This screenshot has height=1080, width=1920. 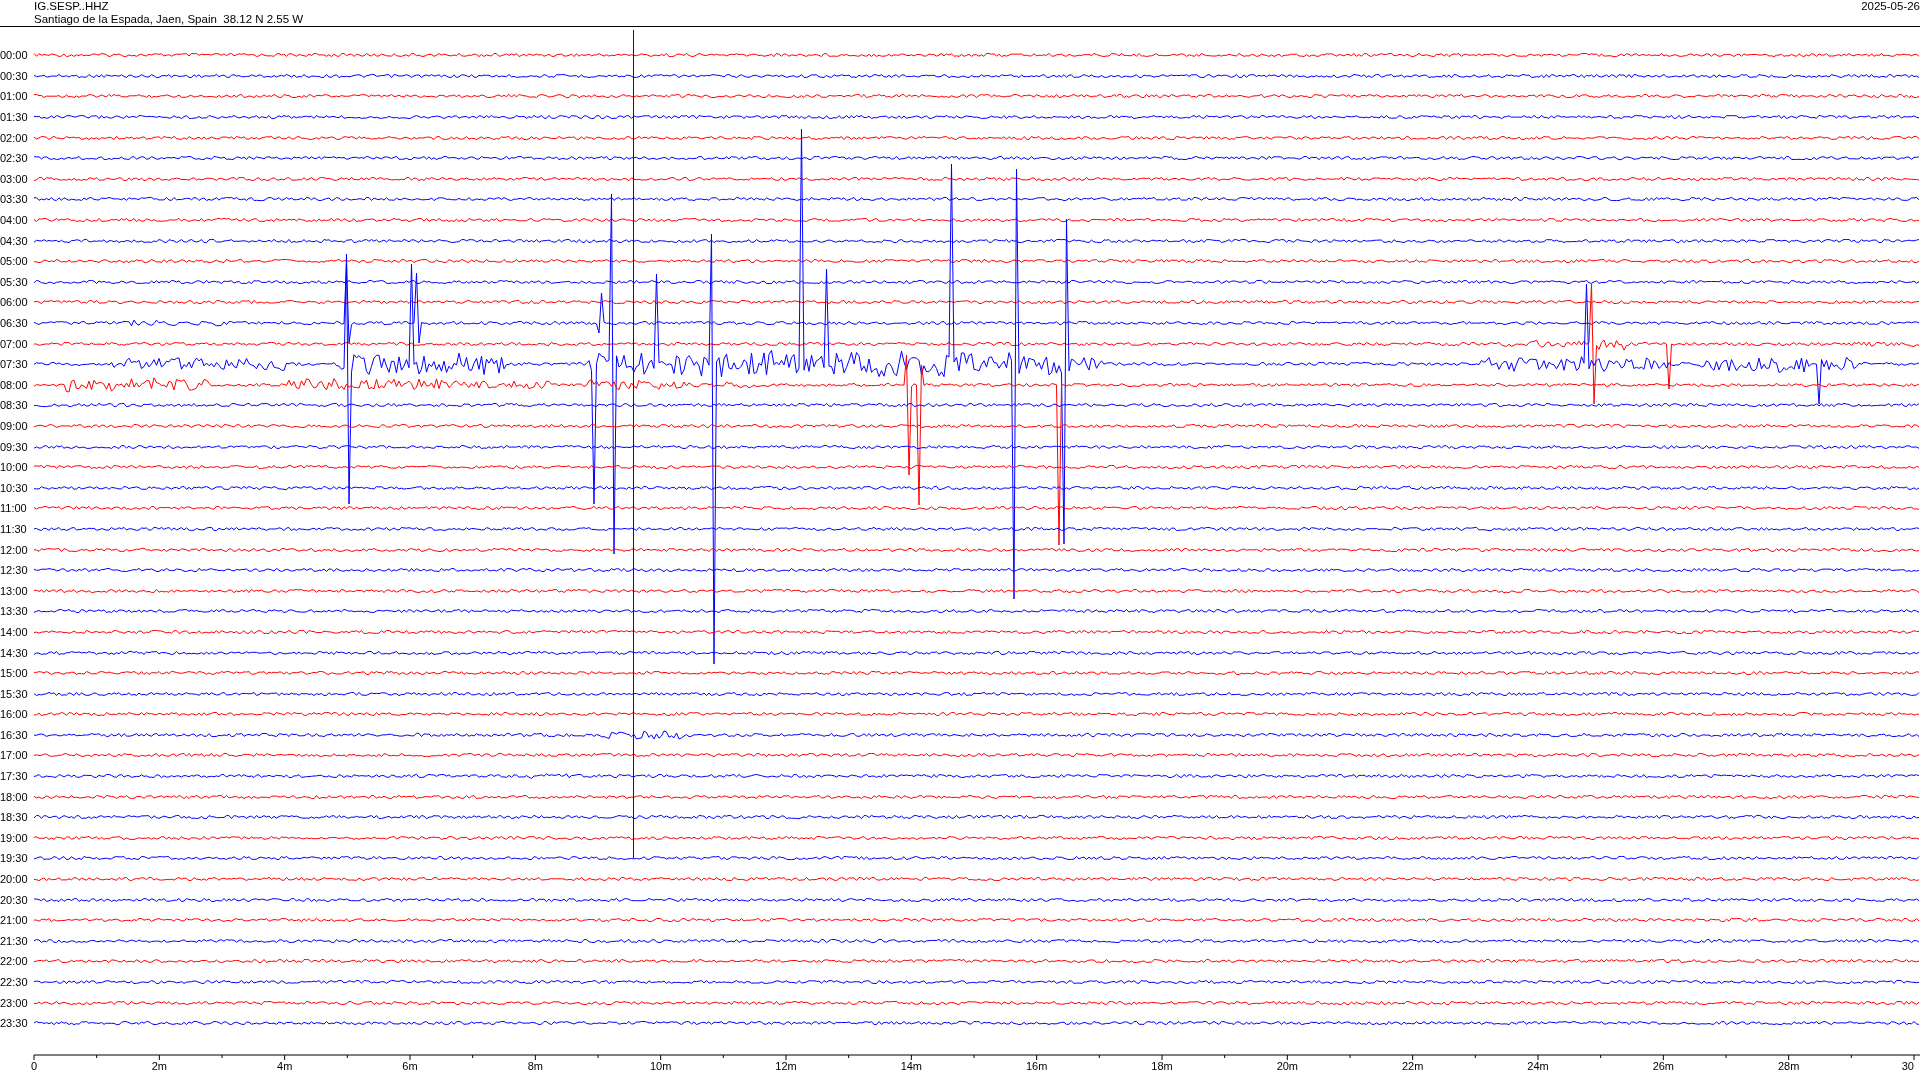 What do you see at coordinates (14, 528) in the screenshot?
I see `time-label: 11:30` at bounding box center [14, 528].